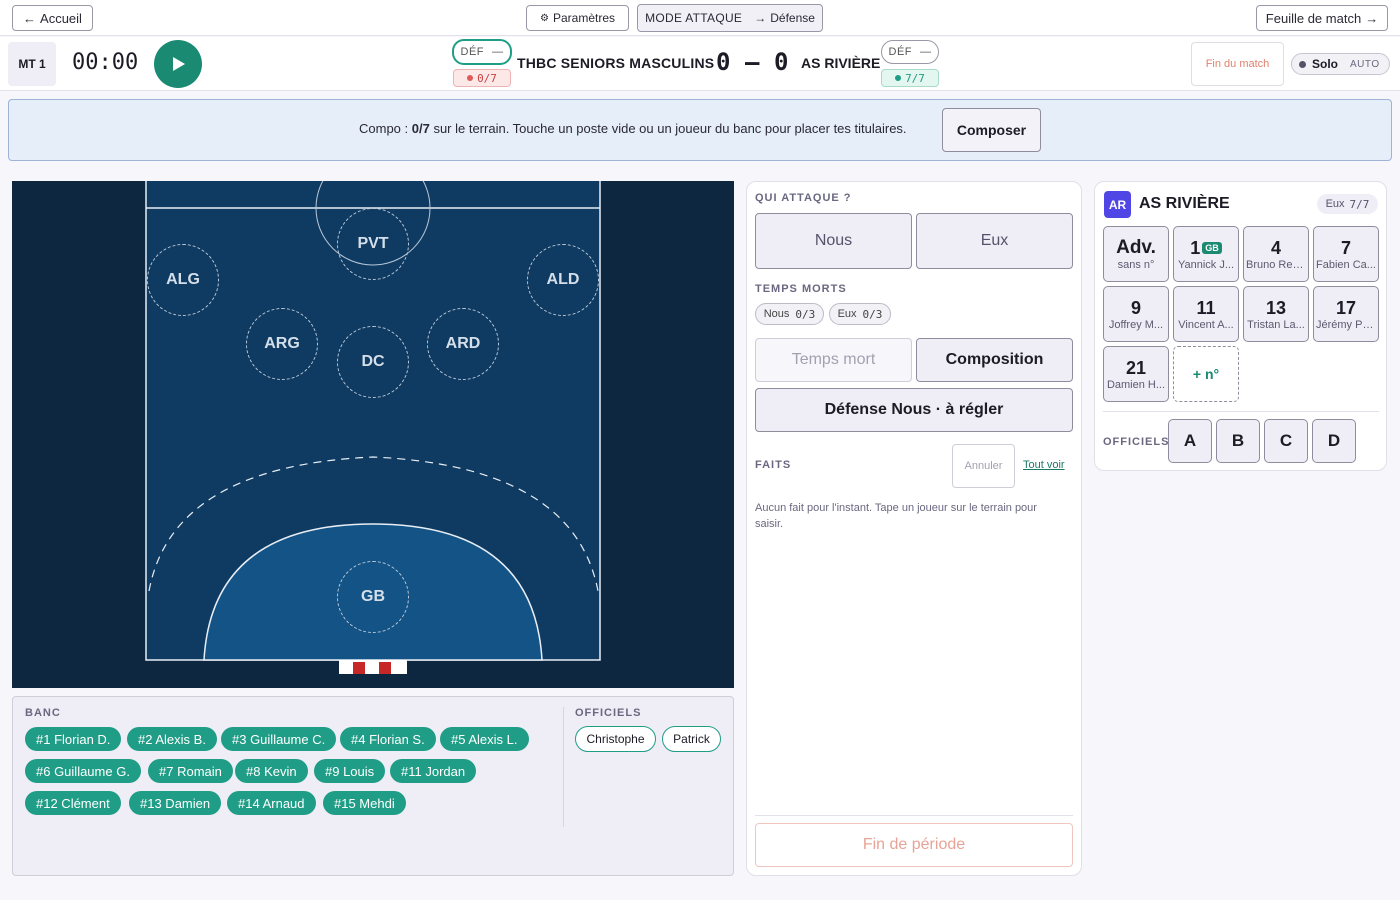  I want to click on bench-player-chip: #3 Guillaume C., so click(279, 739).